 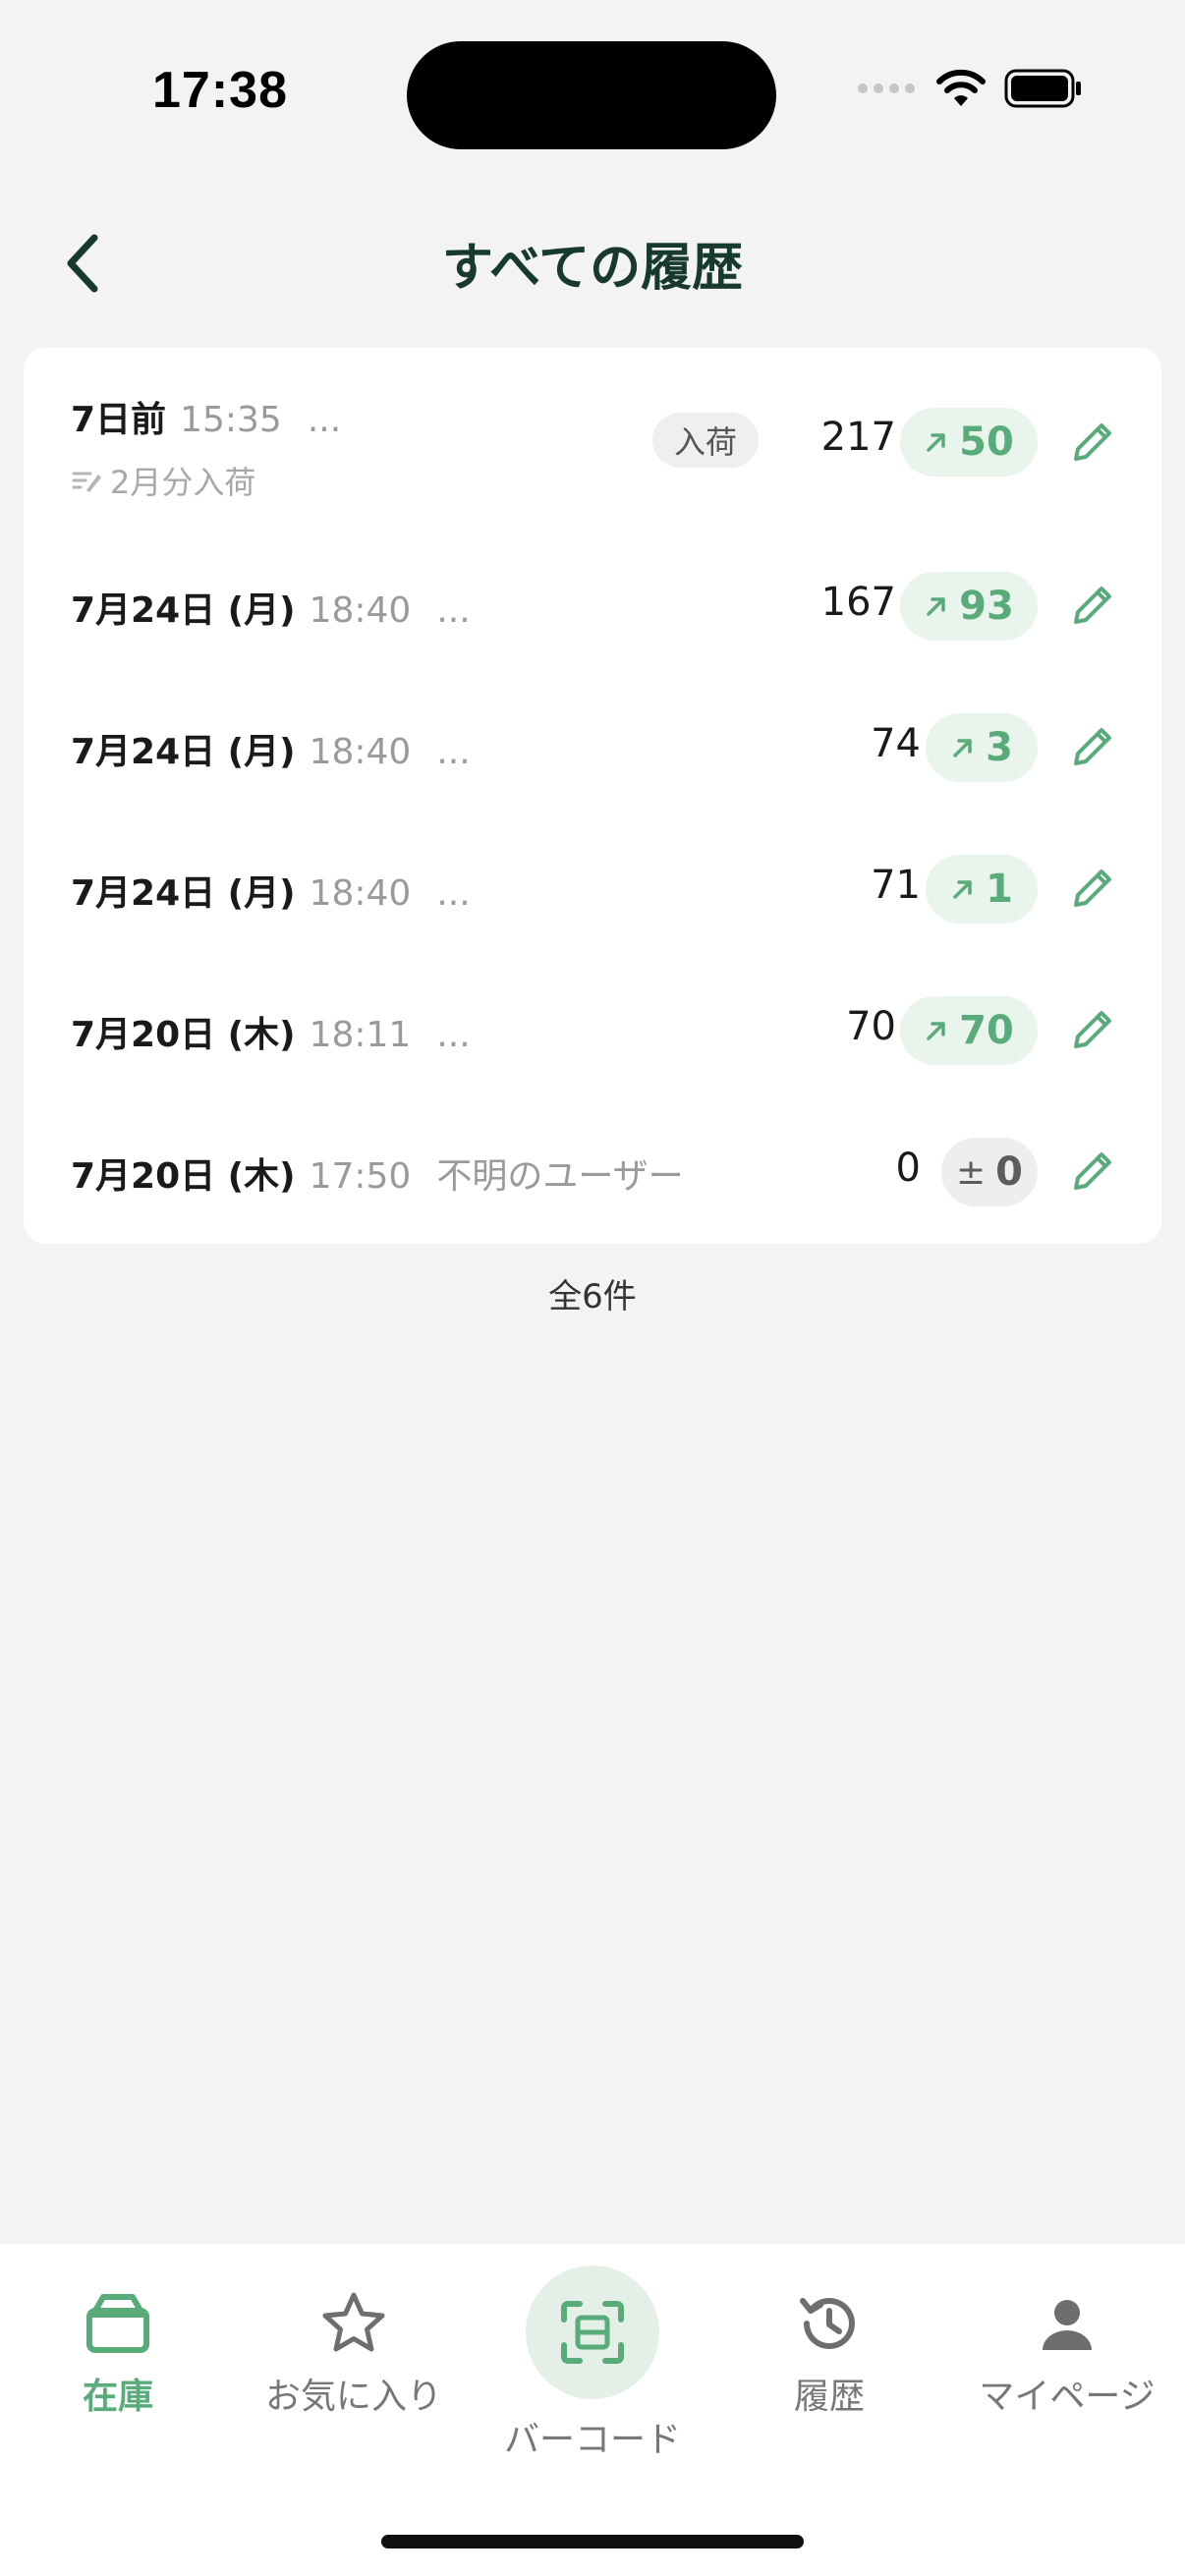 I want to click on tab-label: お気に入り, so click(x=353, y=2397).